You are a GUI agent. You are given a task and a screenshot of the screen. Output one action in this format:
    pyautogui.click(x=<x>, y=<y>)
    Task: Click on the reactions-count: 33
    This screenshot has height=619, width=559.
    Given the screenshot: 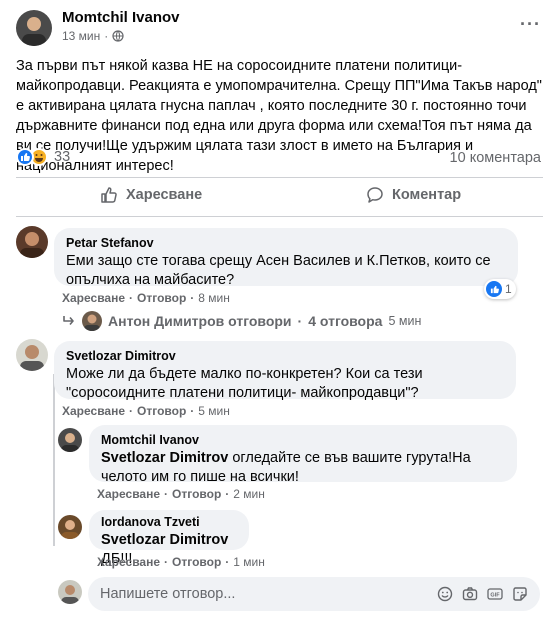 What is the action you would take?
    pyautogui.click(x=62, y=157)
    